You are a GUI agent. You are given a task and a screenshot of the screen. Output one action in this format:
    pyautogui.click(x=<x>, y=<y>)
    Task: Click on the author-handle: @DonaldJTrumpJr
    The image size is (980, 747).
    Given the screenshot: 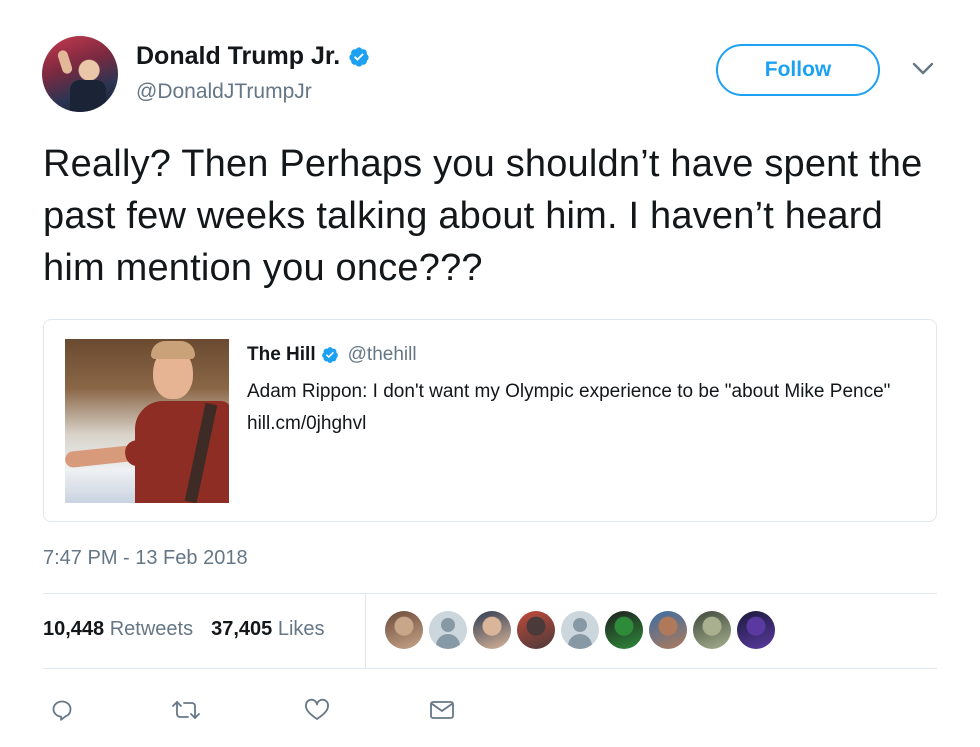 What is the action you would take?
    pyautogui.click(x=224, y=92)
    